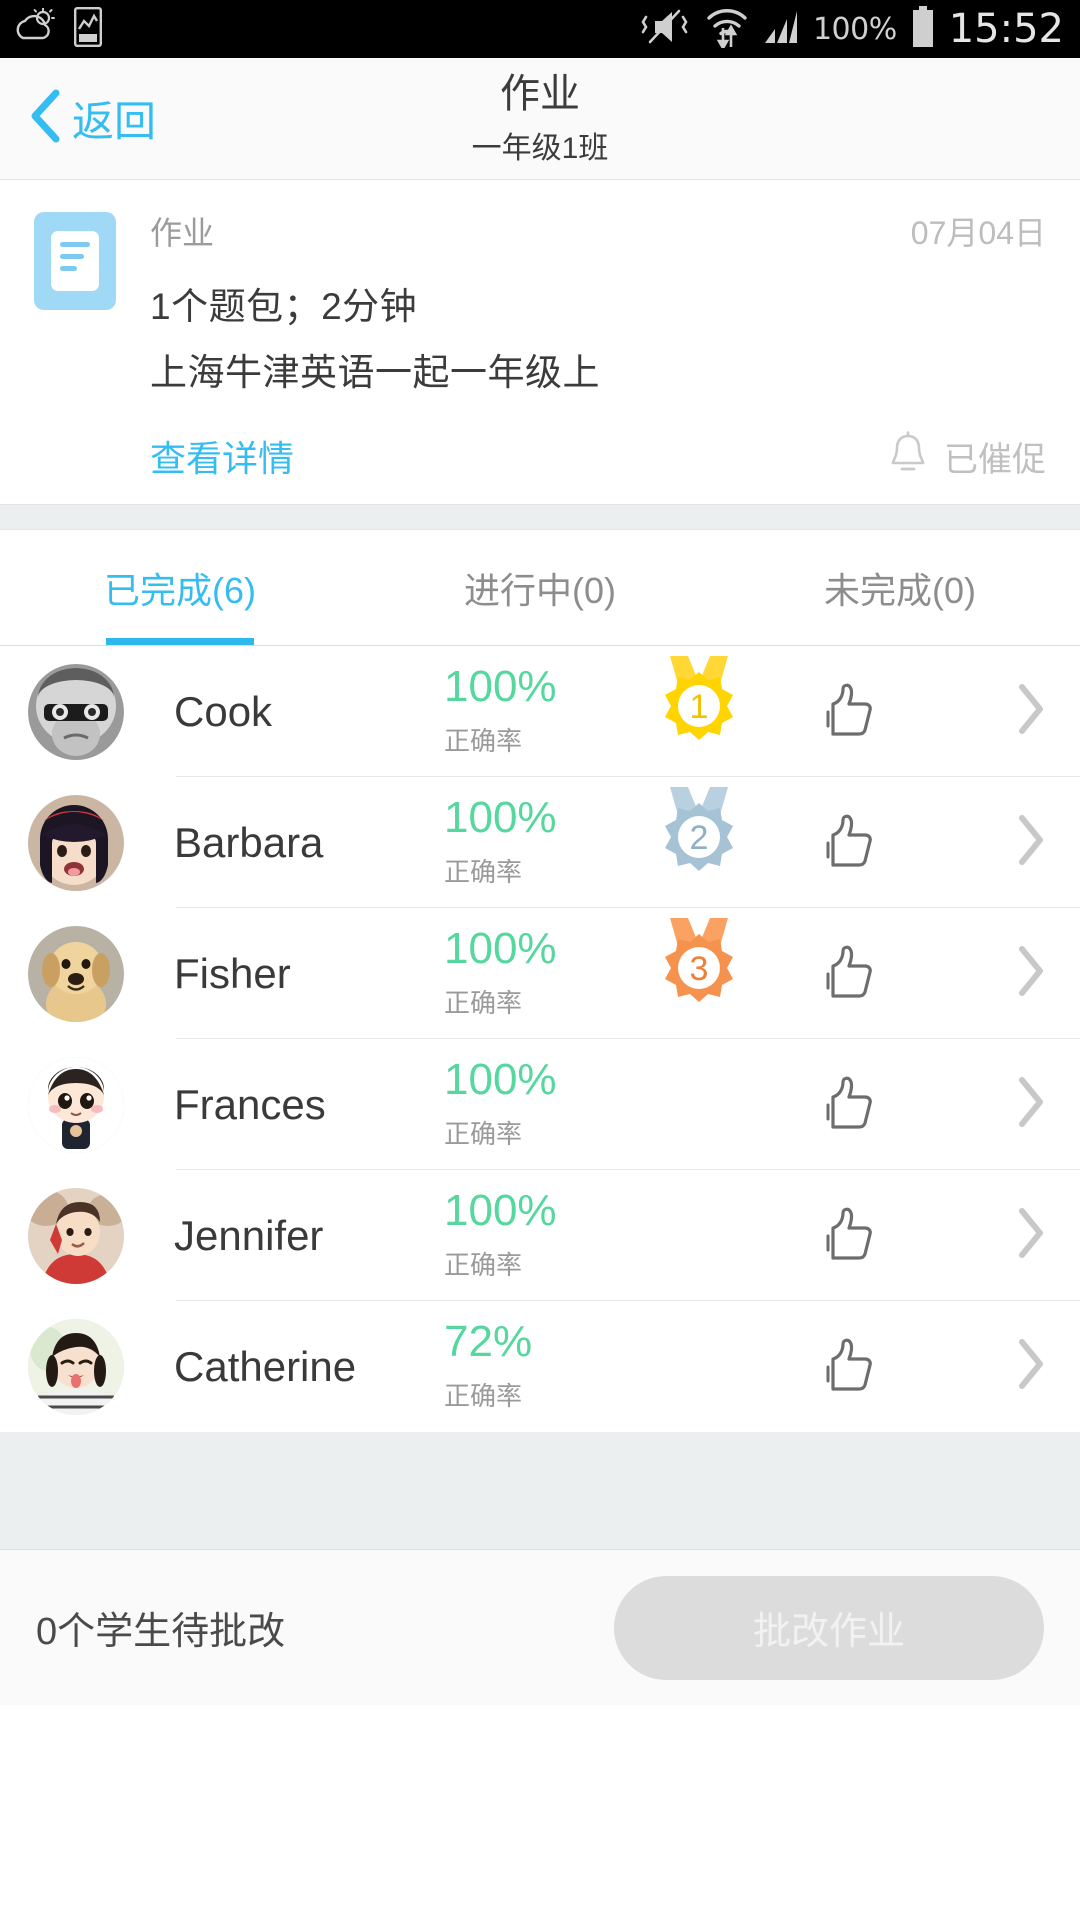  What do you see at coordinates (222, 456) in the screenshot?
I see `view-details-link: 查看详情` at bounding box center [222, 456].